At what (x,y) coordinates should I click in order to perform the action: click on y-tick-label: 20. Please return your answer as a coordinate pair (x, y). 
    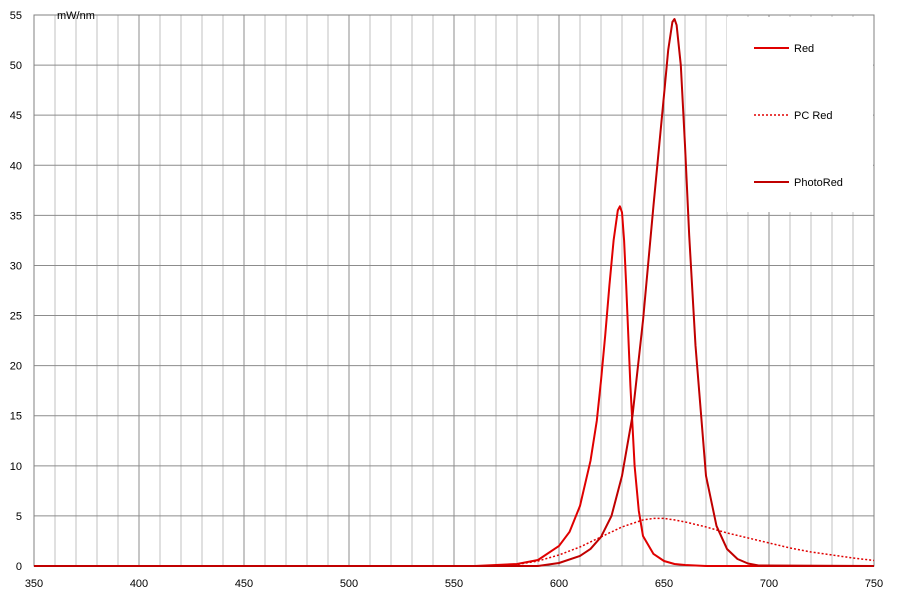
    Looking at the image, I should click on (16, 367).